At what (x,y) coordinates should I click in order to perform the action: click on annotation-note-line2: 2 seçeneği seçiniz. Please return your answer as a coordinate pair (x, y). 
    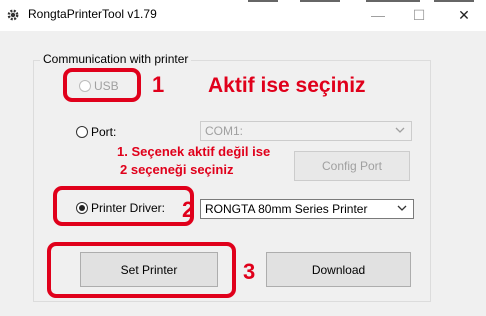
    Looking at the image, I should click on (177, 169).